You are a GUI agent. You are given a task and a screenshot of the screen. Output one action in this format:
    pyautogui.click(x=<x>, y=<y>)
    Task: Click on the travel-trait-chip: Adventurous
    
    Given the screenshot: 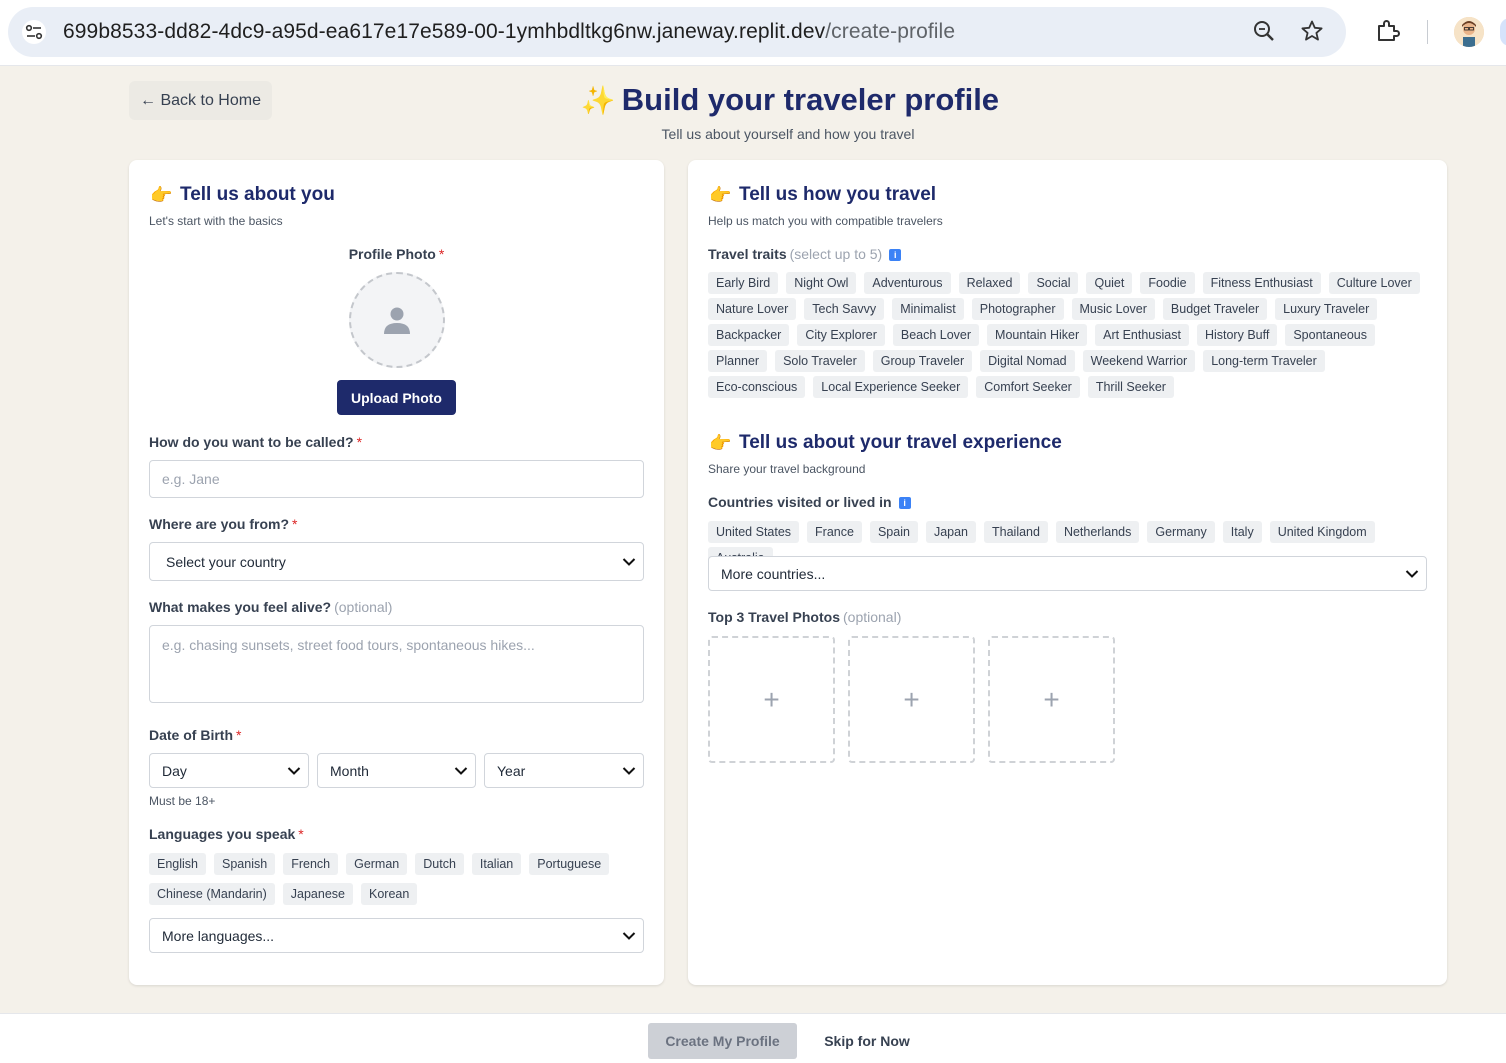 What is the action you would take?
    pyautogui.click(x=907, y=283)
    